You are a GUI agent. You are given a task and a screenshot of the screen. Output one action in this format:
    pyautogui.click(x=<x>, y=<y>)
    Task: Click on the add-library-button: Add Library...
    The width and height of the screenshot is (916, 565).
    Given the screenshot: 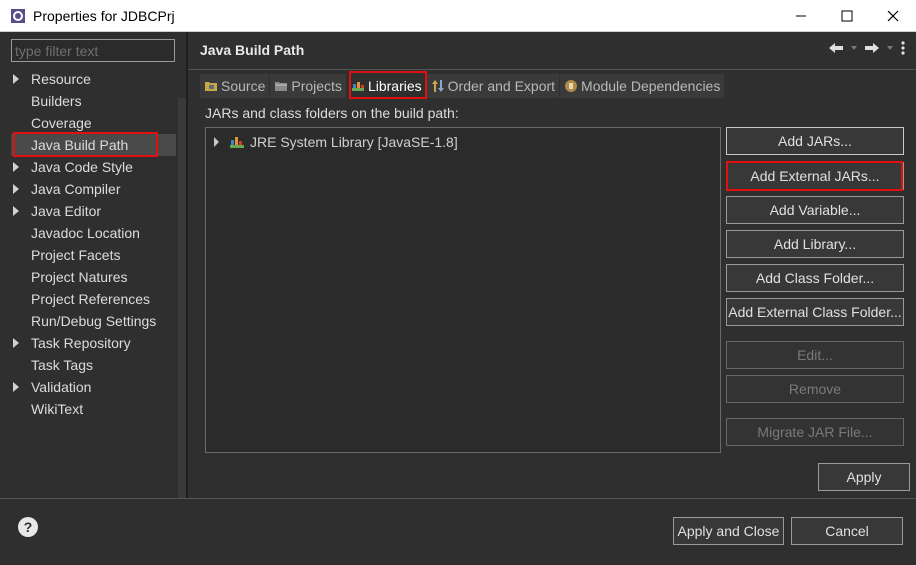 What is the action you would take?
    pyautogui.click(x=815, y=244)
    